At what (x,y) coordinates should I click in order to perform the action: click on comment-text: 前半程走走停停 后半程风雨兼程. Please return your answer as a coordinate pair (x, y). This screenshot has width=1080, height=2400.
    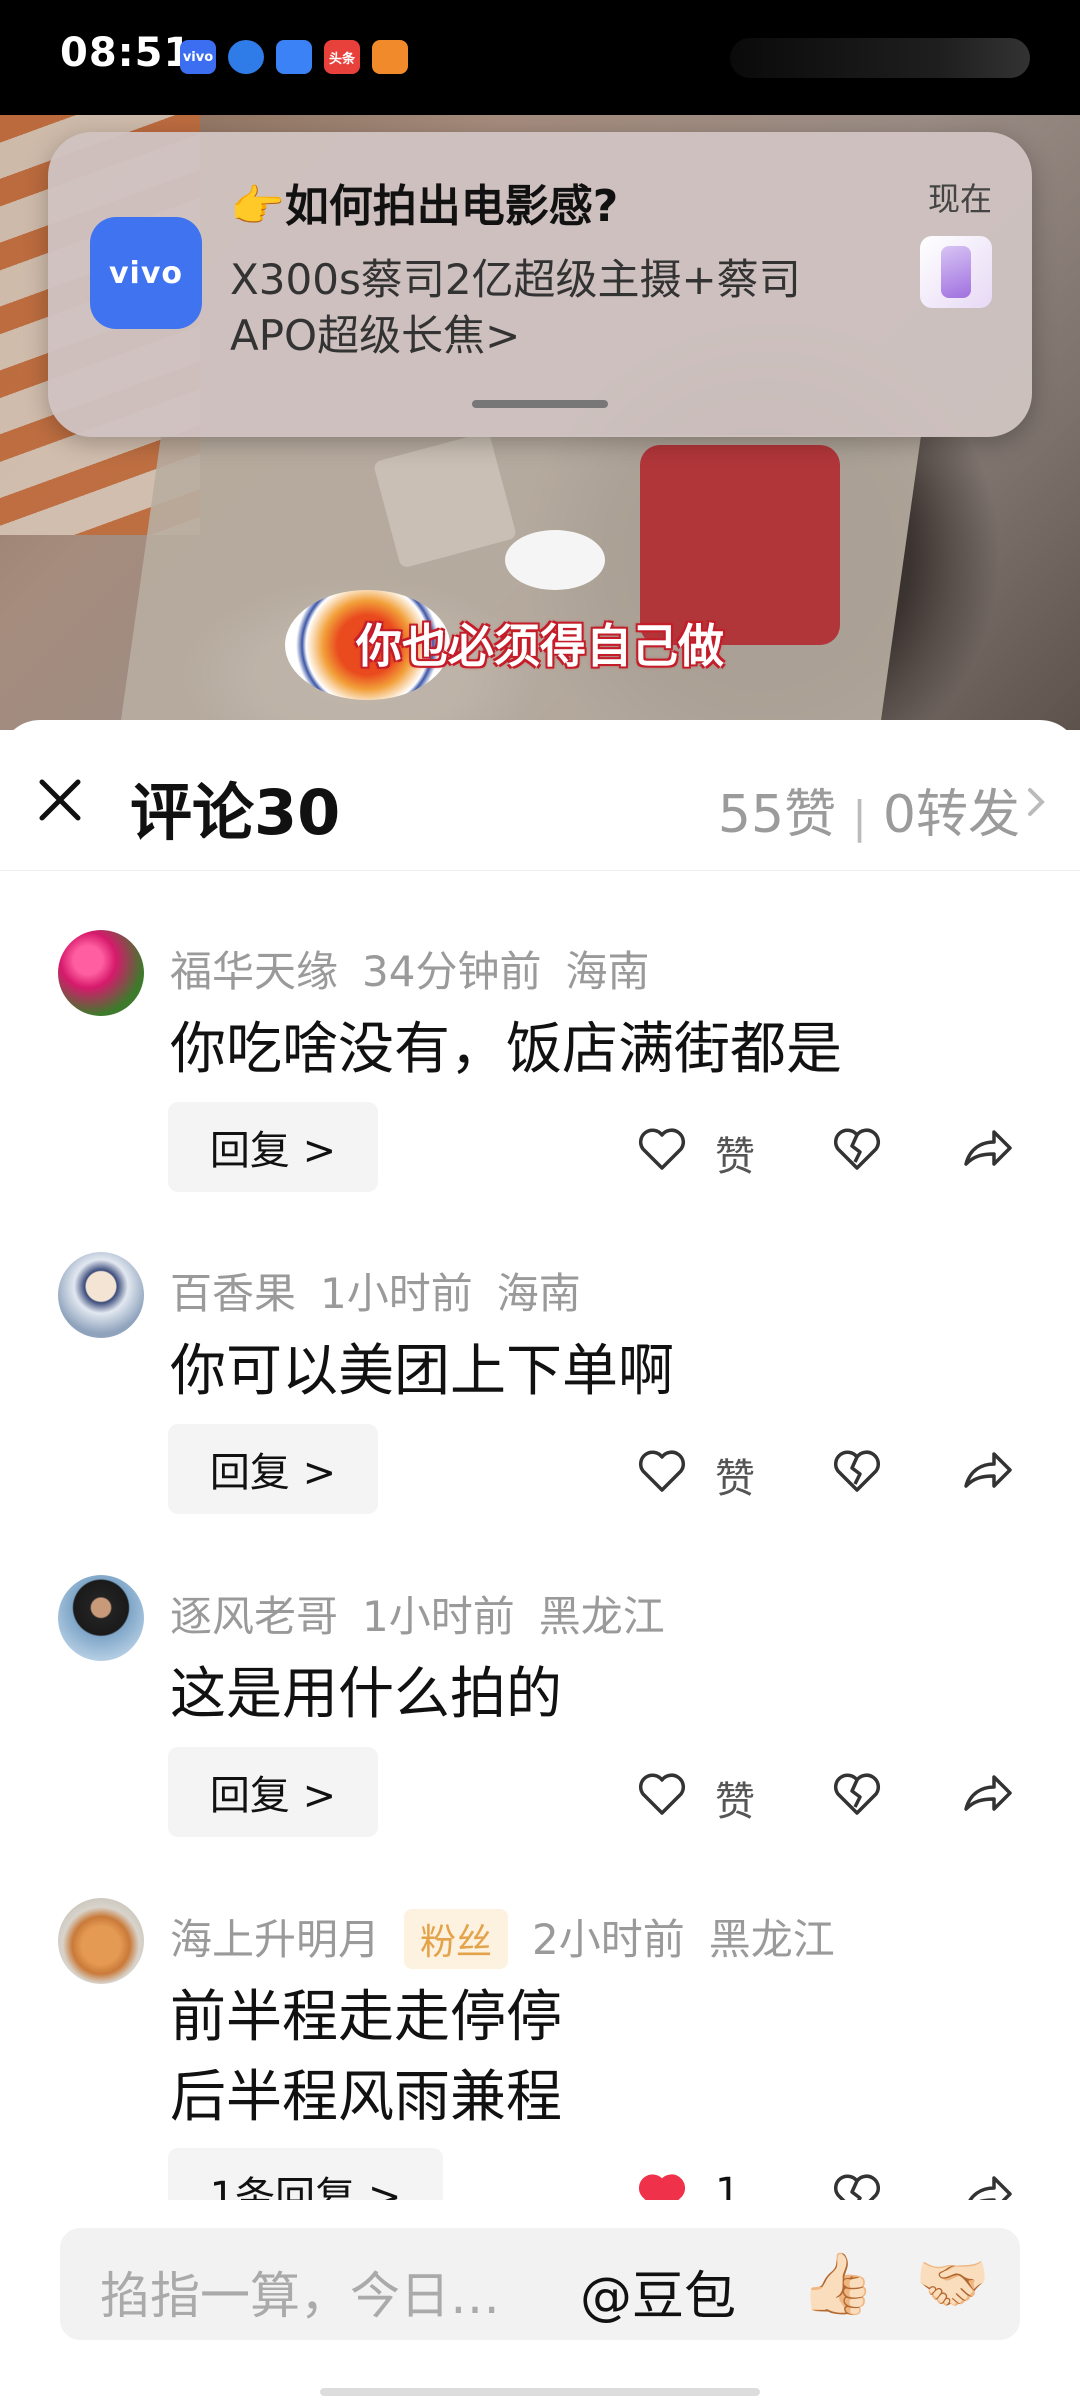
    Looking at the image, I should click on (366, 2058).